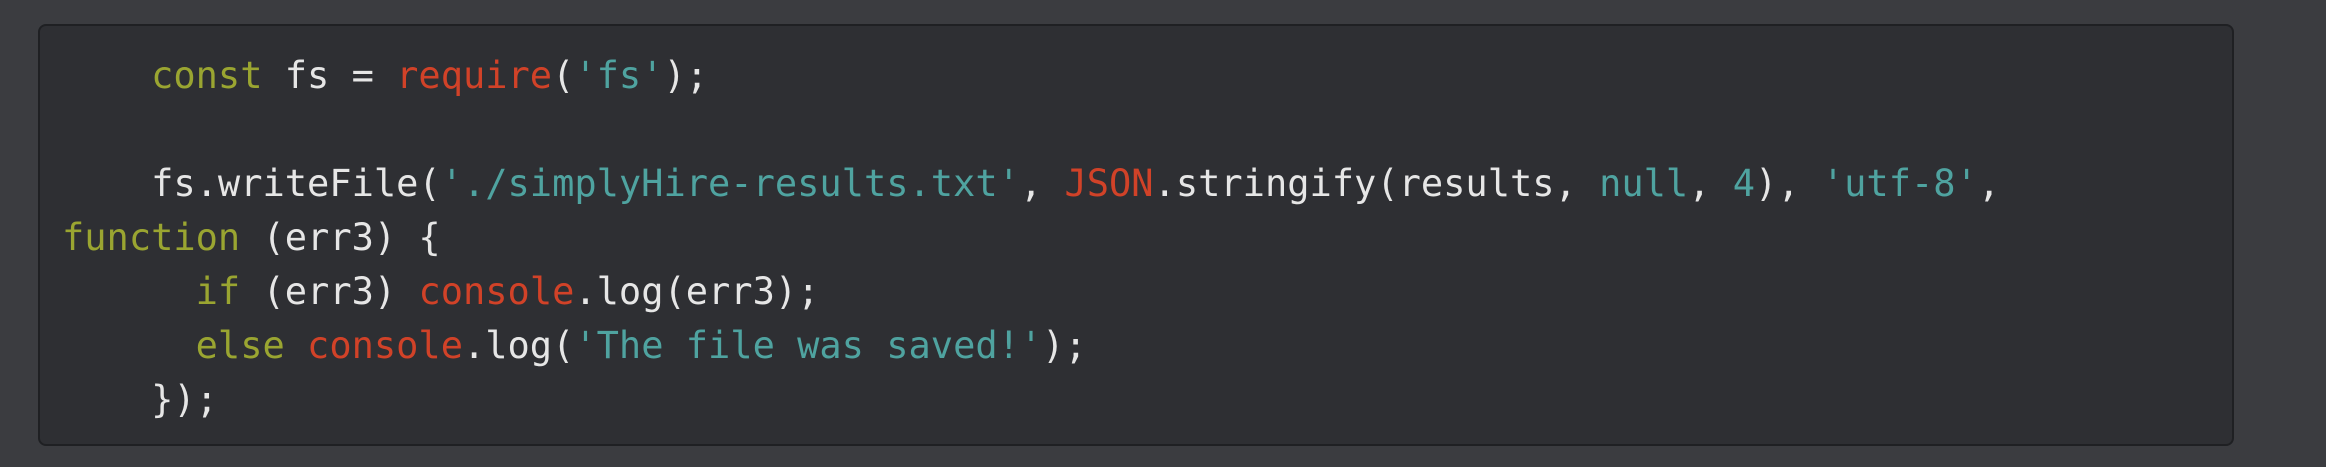  Describe the element at coordinates (619, 75) in the screenshot. I see `token: 'fs'` at that location.